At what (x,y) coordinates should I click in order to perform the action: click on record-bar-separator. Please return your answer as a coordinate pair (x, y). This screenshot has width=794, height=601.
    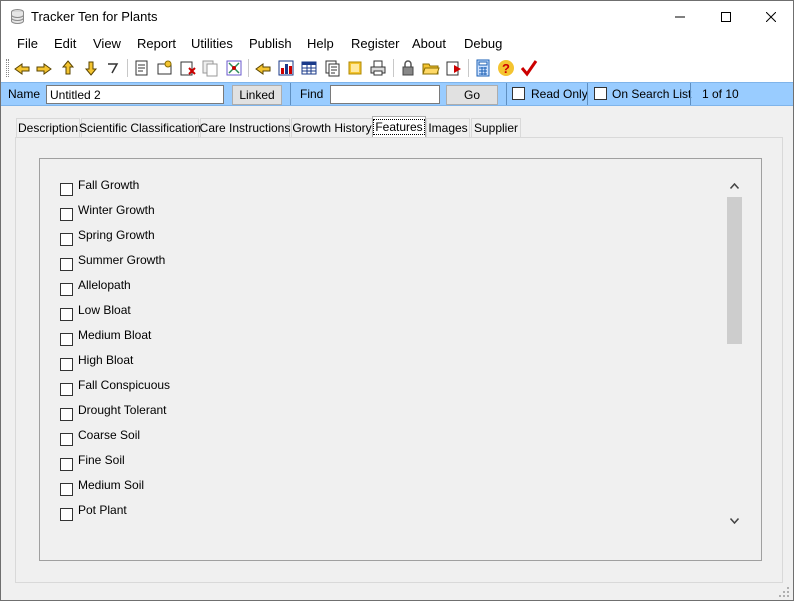
    Looking at the image, I should click on (587, 94).